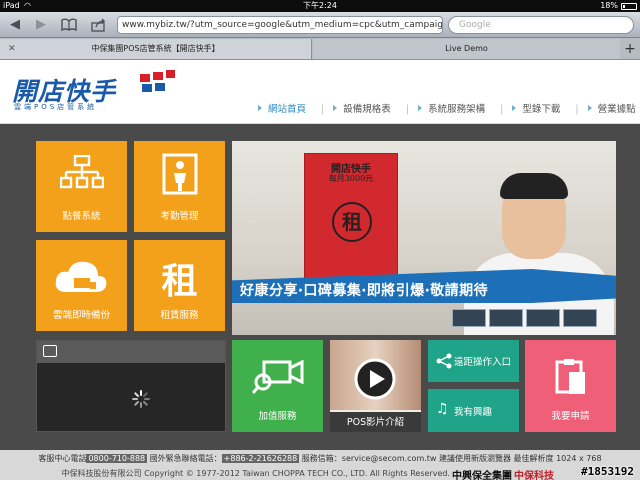 The width and height of the screenshot is (640, 480). I want to click on tile-rental: 租 租賃服務, so click(179, 285).